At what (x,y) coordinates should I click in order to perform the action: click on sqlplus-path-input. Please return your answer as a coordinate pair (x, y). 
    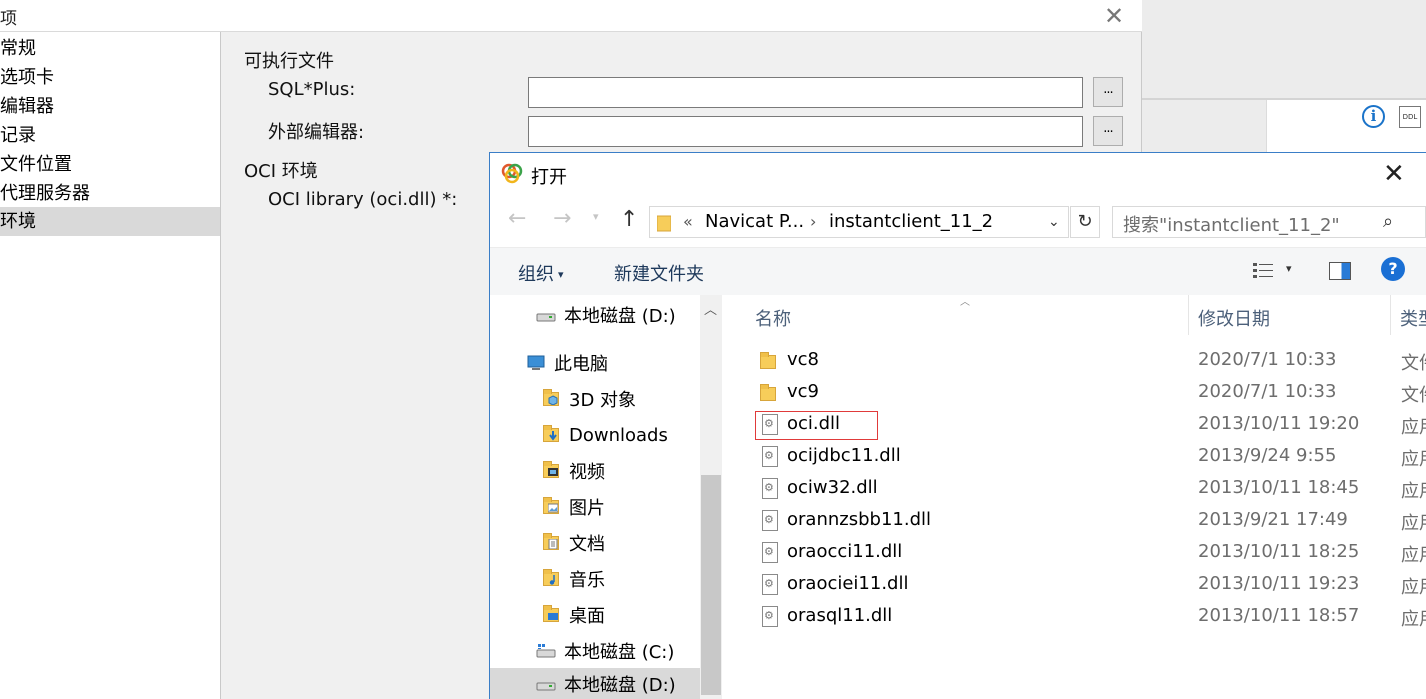
    Looking at the image, I should click on (805, 92).